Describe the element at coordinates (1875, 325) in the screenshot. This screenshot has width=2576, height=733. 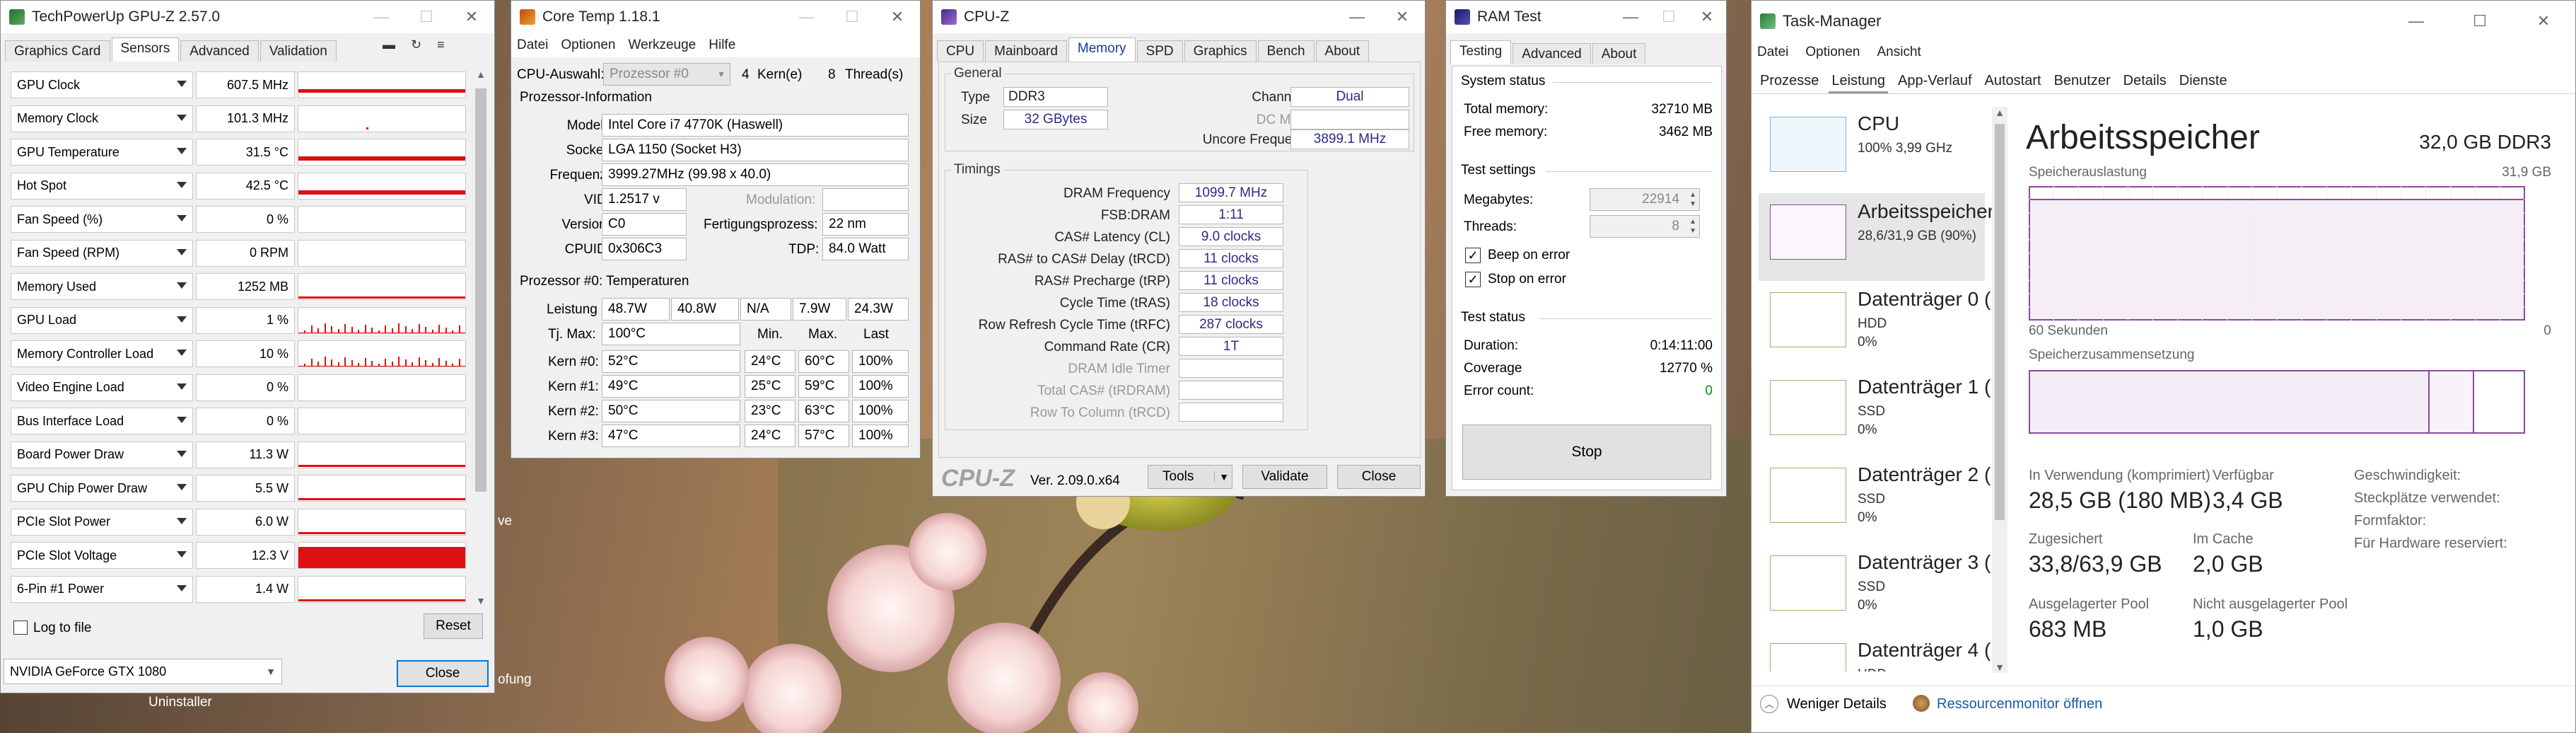
I see `sidebar-item: Datenträger 0 (HDD 0%` at that location.